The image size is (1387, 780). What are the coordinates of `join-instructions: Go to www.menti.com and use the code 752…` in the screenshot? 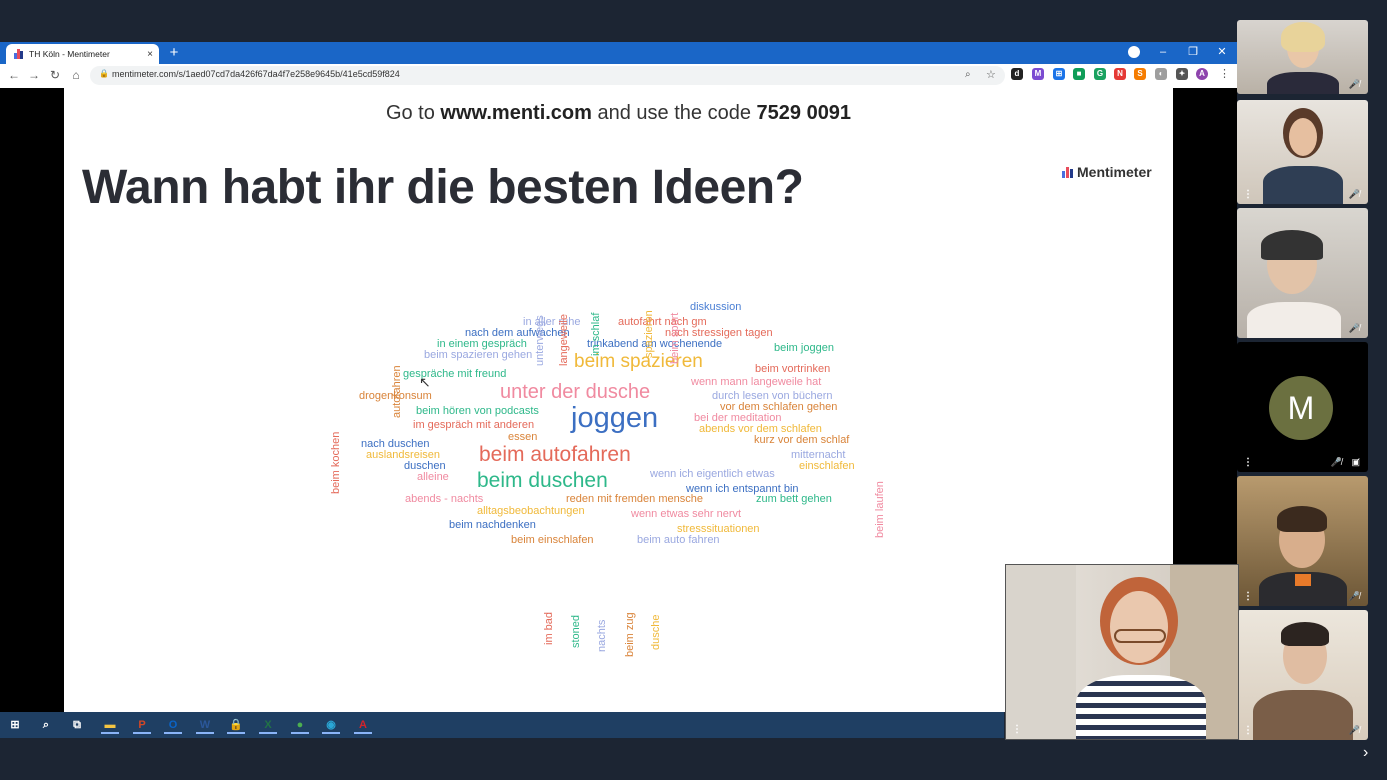 It's located at (618, 113).